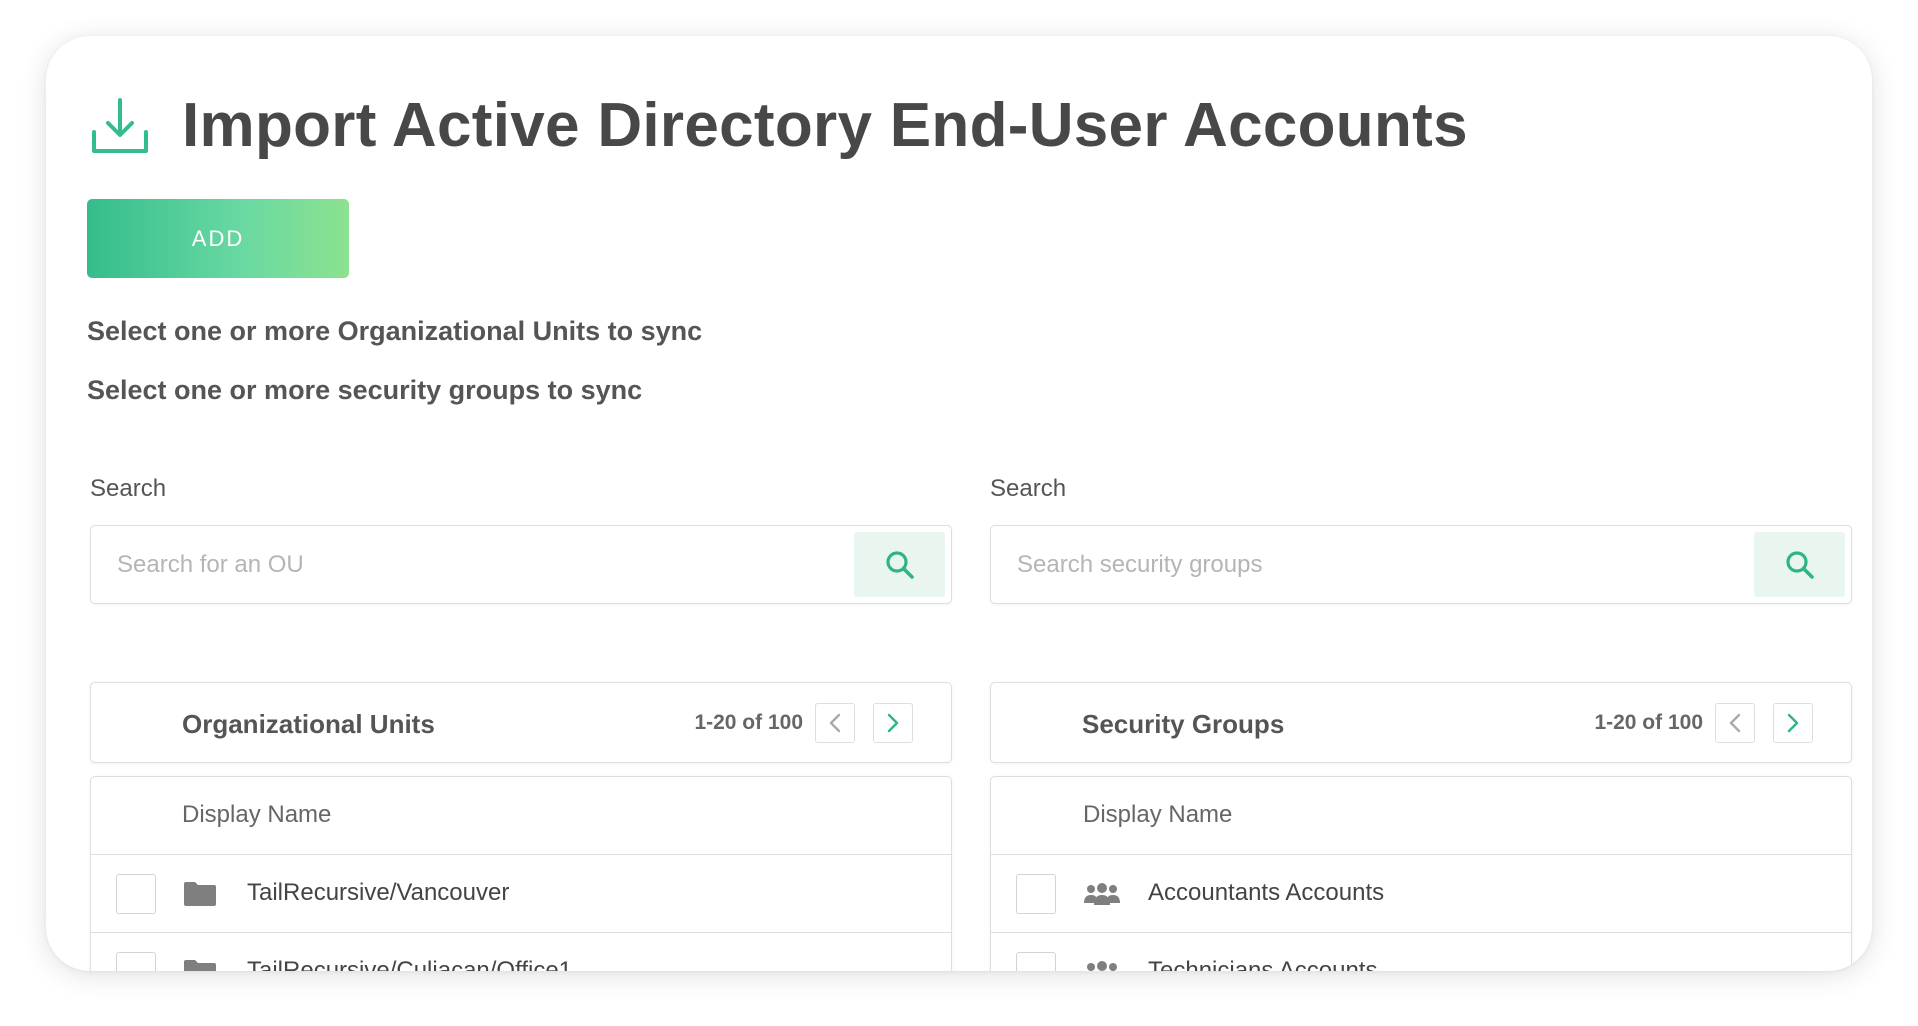 This screenshot has width=1918, height=1026. What do you see at coordinates (378, 892) in the screenshot?
I see `row-label: TailRecursive/Vancouver` at bounding box center [378, 892].